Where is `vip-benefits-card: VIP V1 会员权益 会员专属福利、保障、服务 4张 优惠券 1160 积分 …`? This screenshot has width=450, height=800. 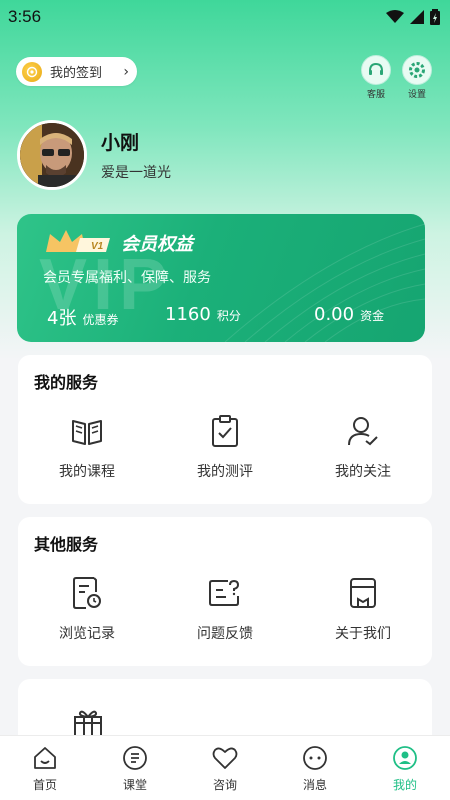
vip-benefits-card: VIP V1 会员权益 会员专属福利、保障、服务 4张 优惠券 1160 积分 … is located at coordinates (221, 278).